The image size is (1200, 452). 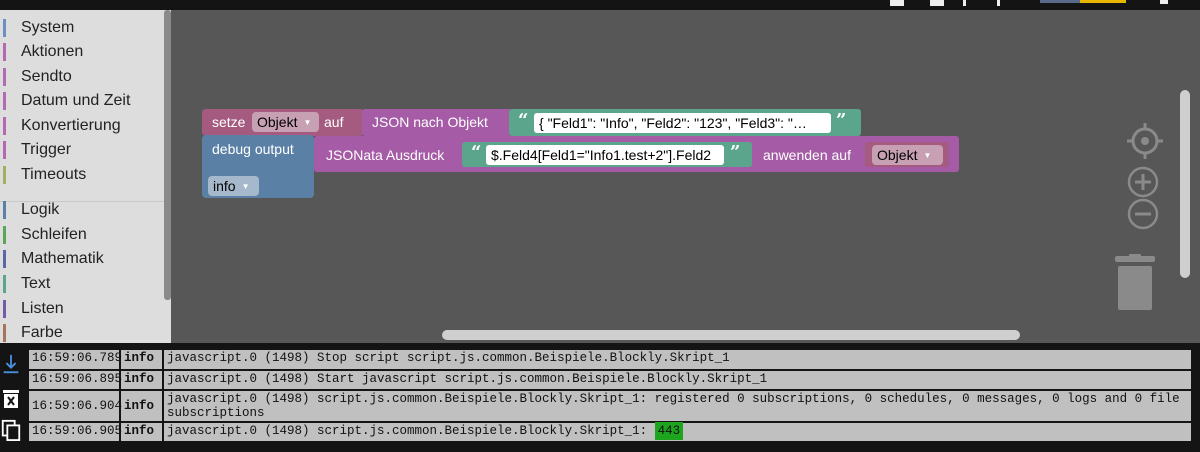 What do you see at coordinates (11, 364) in the screenshot?
I see `download-icon` at bounding box center [11, 364].